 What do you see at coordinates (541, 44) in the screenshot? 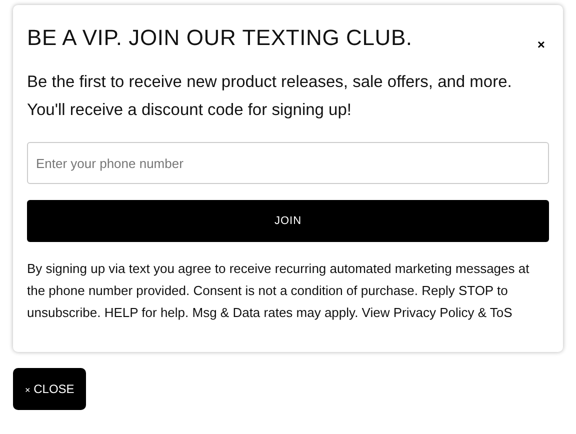
I see `close-button: ×` at bounding box center [541, 44].